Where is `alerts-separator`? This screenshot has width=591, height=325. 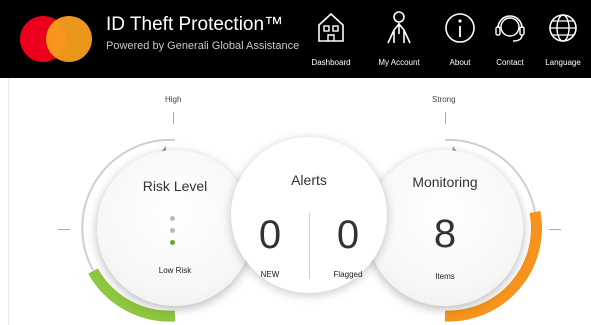
alerts-separator is located at coordinates (309, 246).